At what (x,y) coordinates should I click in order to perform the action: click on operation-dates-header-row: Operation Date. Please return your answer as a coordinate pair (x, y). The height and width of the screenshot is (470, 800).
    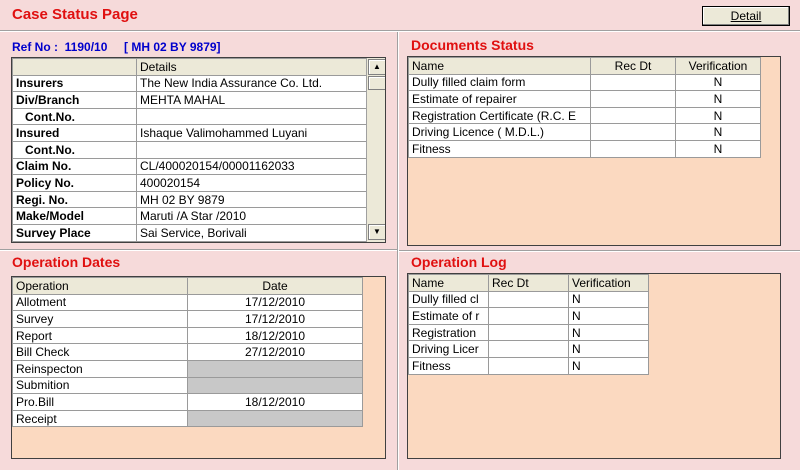
    Looking at the image, I should click on (187, 286).